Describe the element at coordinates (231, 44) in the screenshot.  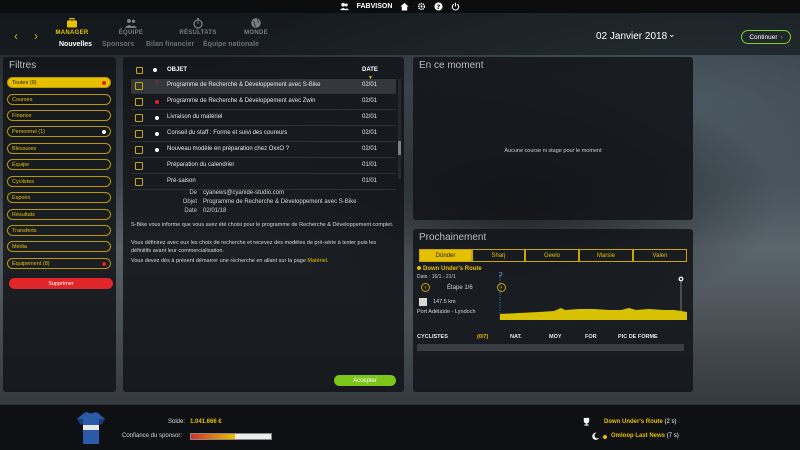
I see `subtab-equipe-nationale: Équipe nationale` at that location.